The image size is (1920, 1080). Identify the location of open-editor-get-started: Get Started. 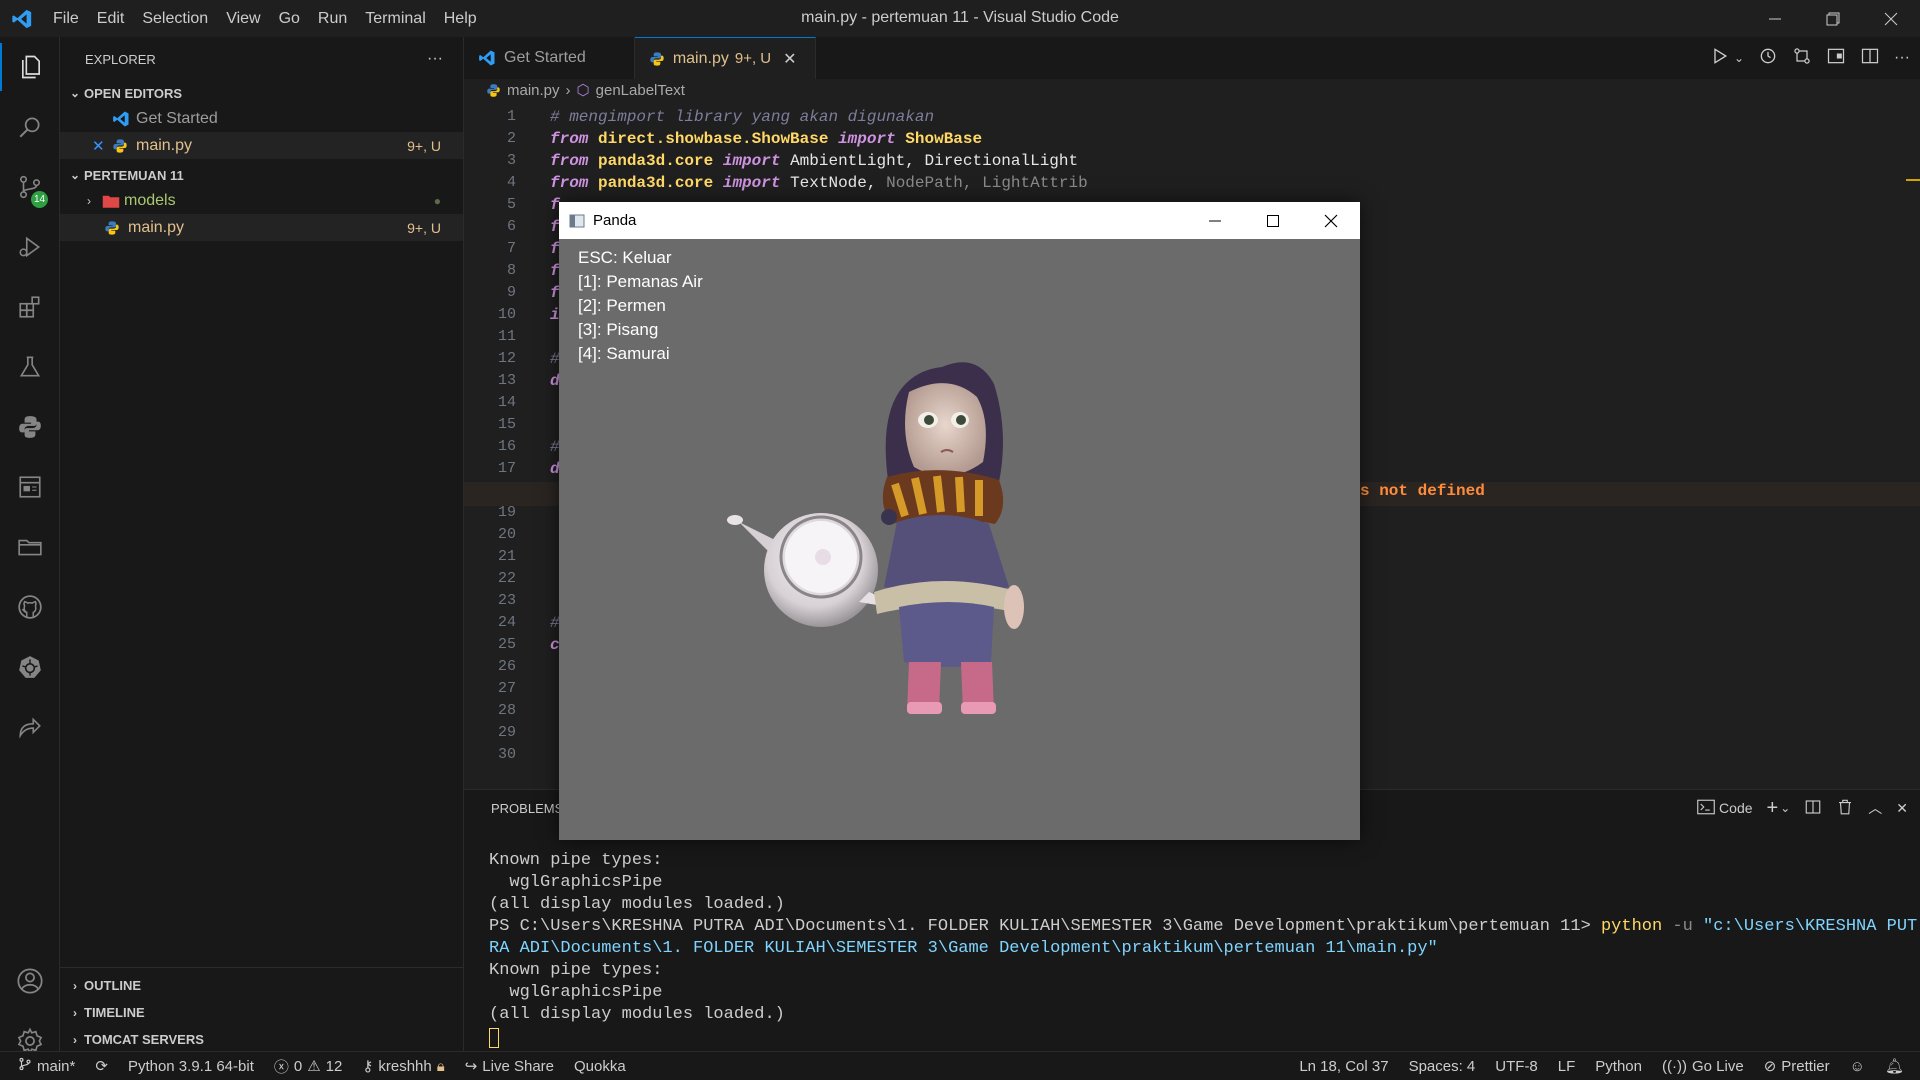
(261, 118).